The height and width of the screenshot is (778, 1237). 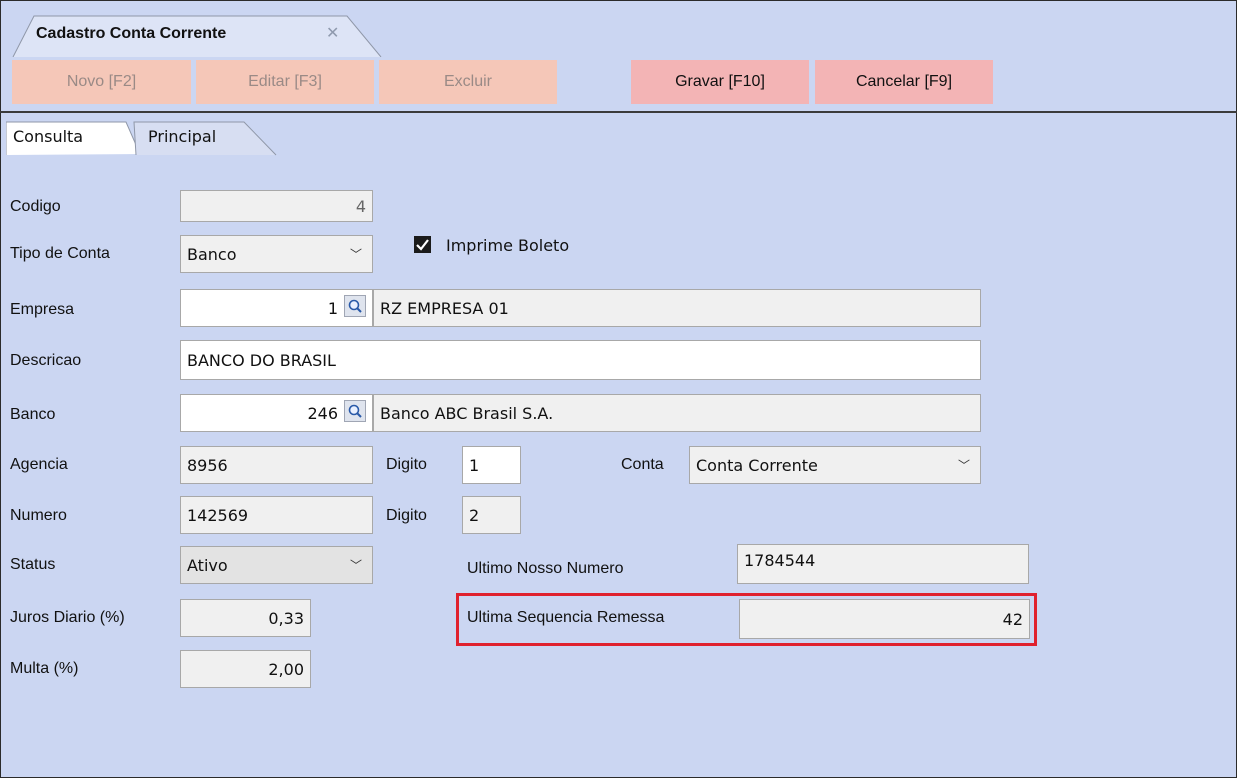 What do you see at coordinates (212, 254) in the screenshot?
I see `tipo-conta-value: Banco` at bounding box center [212, 254].